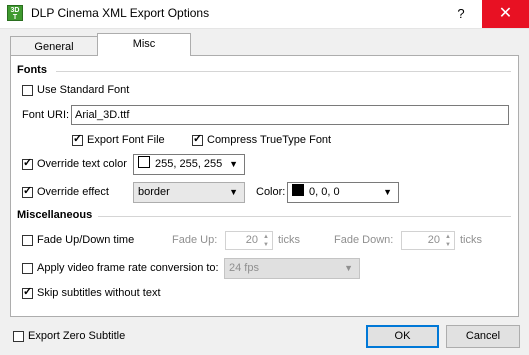  What do you see at coordinates (55, 215) in the screenshot?
I see `misc-section-header: Miscellaneous` at bounding box center [55, 215].